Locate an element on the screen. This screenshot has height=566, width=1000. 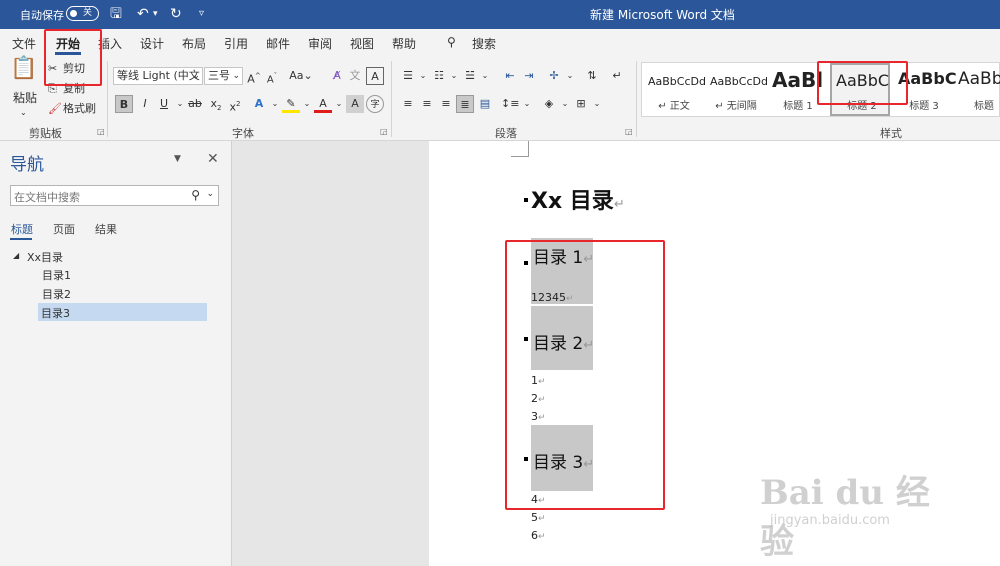
justify-icon: ≣ is located at coordinates (465, 104).